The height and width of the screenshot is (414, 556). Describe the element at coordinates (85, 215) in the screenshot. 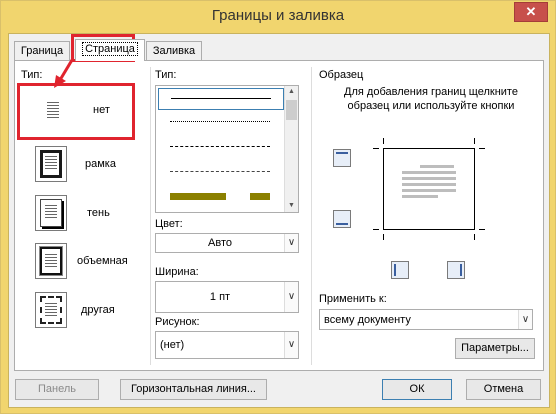

I see `type-option-shadow: тень` at that location.